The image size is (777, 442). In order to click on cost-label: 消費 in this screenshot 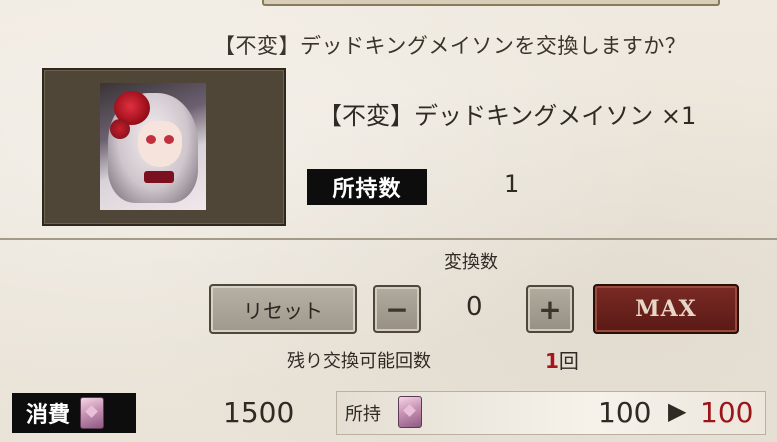, I will do `click(74, 413)`.